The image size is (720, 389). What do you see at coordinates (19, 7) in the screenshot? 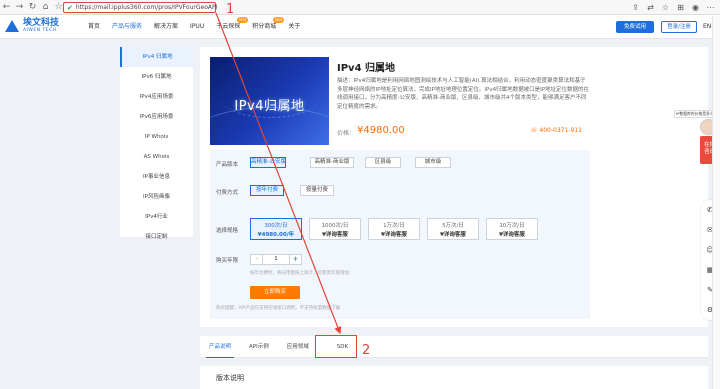
I see `forward-icon: →` at bounding box center [19, 7].